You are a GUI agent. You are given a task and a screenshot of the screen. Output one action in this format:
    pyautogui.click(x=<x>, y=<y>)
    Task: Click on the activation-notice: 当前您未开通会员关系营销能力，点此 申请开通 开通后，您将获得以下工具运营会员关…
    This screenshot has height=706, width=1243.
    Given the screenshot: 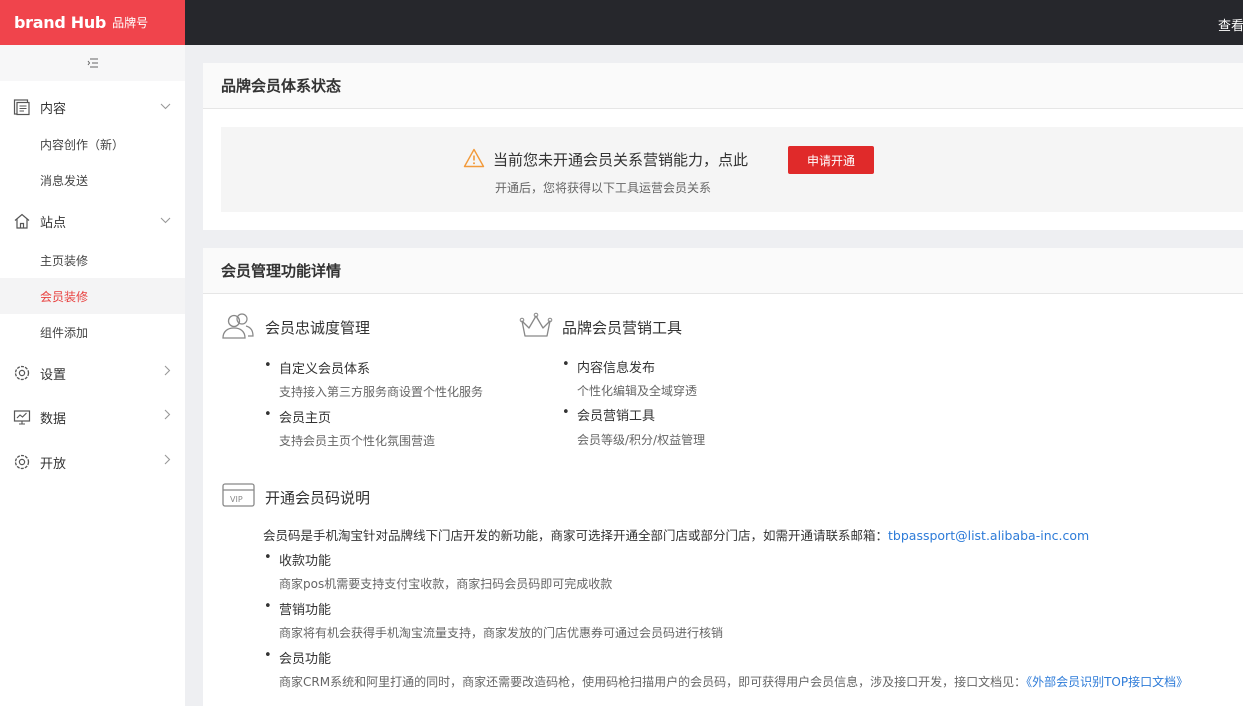 What is the action you would take?
    pyautogui.click(x=732, y=169)
    